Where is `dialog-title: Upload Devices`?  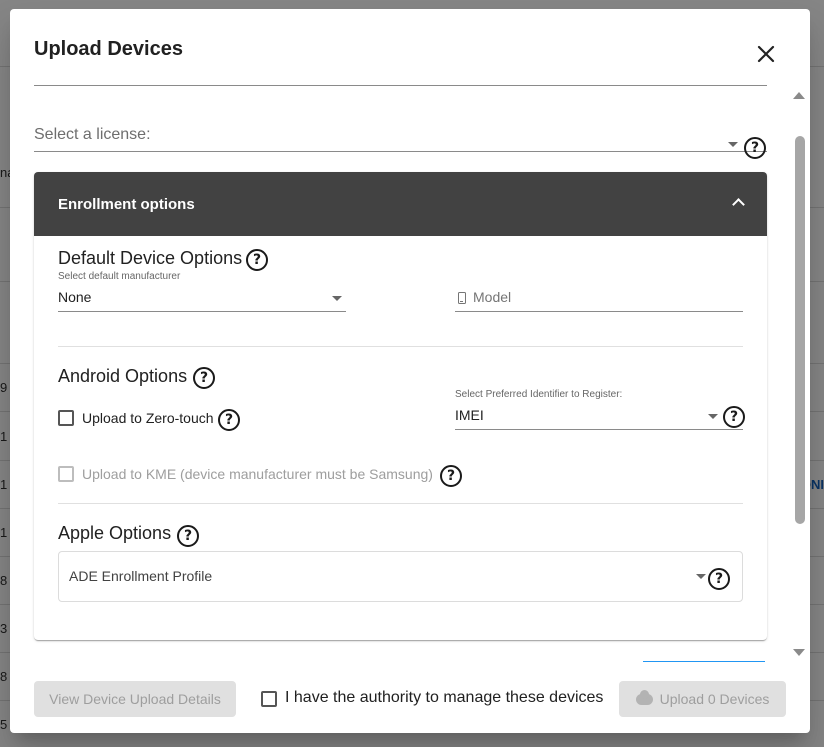 dialog-title: Upload Devices is located at coordinates (108, 49).